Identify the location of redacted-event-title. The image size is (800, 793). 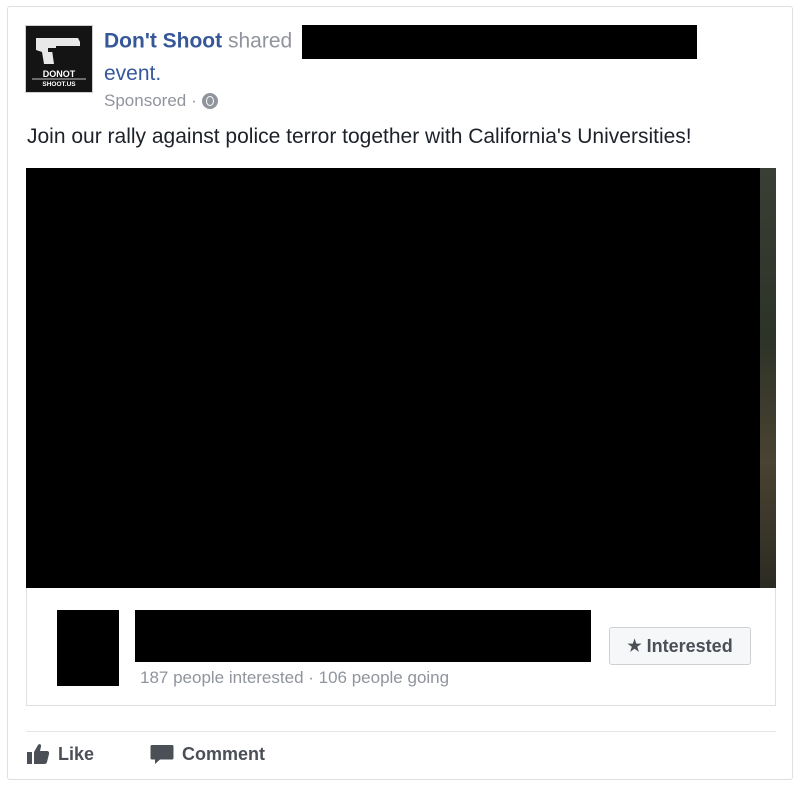
(363, 636).